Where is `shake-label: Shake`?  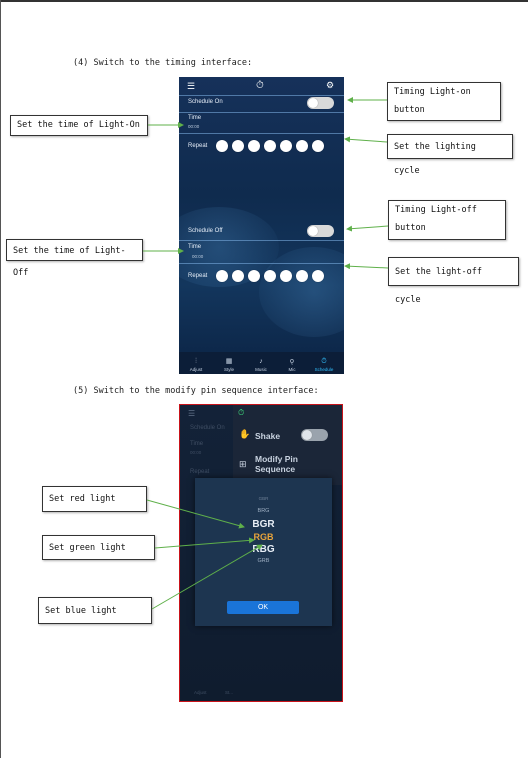 shake-label: Shake is located at coordinates (268, 436).